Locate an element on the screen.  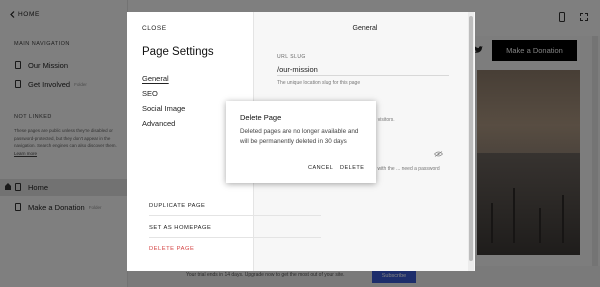
duplicate-page-button: DUPLICATE PAGE is located at coordinates (235, 206).